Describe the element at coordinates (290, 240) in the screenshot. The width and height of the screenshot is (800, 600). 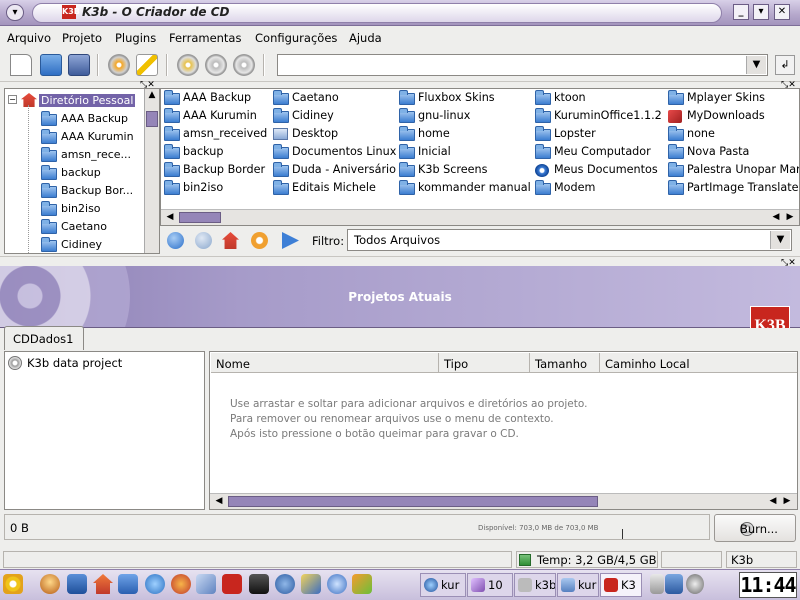
I see `forward-icon` at that location.